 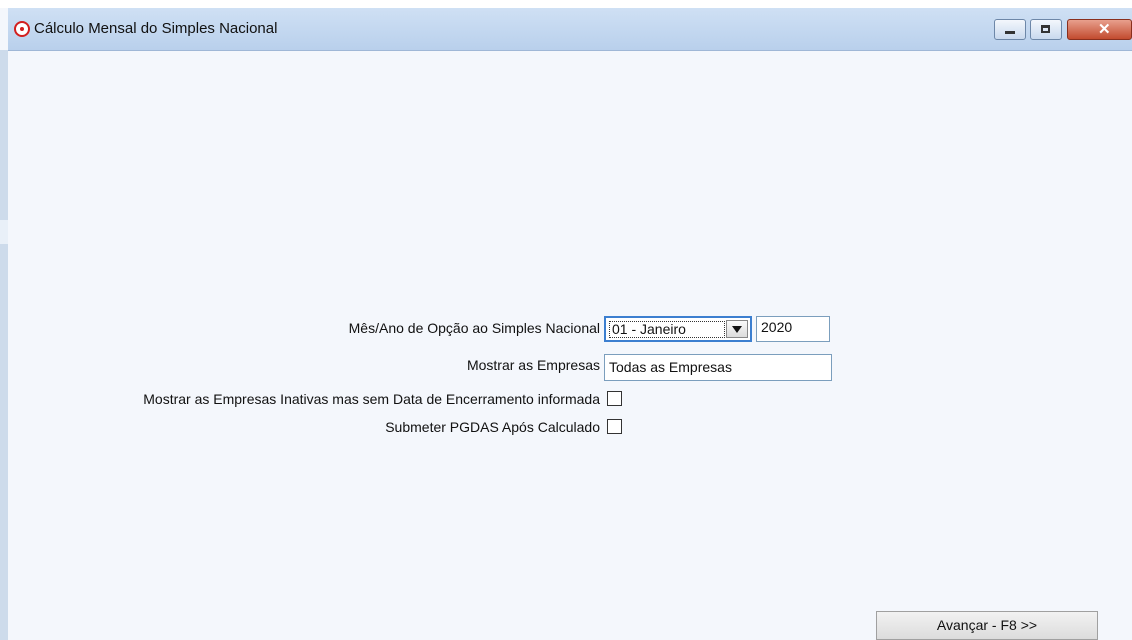 What do you see at coordinates (570, 29) in the screenshot?
I see `title-bar: Cálculo Mensal do Simples Nacional ✕` at bounding box center [570, 29].